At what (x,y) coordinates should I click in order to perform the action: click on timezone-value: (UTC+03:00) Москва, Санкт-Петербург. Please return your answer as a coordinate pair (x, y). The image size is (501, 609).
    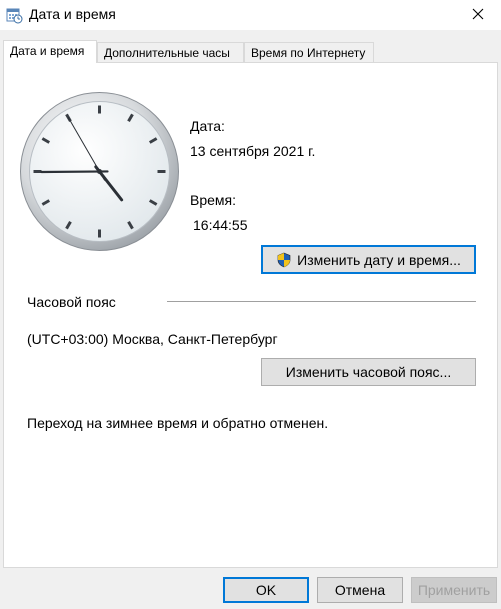
    Looking at the image, I should click on (152, 339).